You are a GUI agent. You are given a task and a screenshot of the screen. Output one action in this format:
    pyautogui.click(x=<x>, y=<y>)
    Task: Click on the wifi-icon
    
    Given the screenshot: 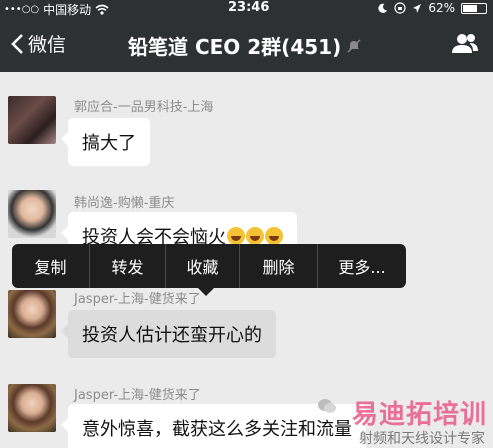 What is the action you would take?
    pyautogui.click(x=102, y=9)
    